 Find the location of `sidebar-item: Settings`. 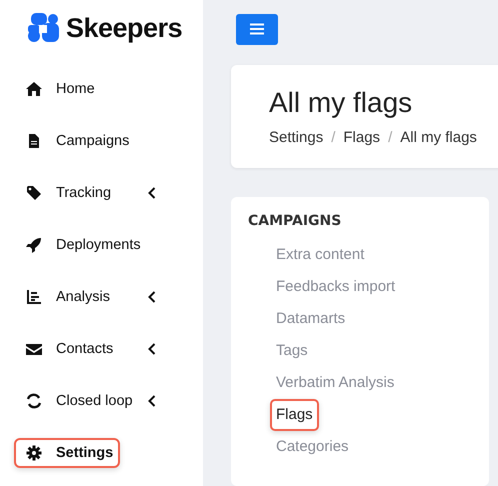

sidebar-item: Settings is located at coordinates (67, 453).